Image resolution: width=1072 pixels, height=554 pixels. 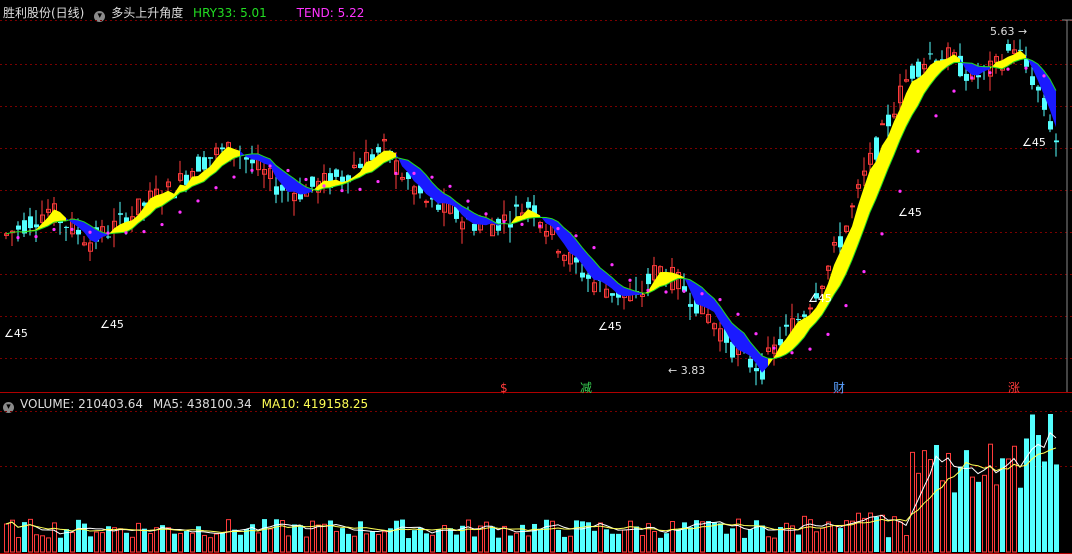 What do you see at coordinates (839, 388) in the screenshot?
I see `event-marker: 财` at bounding box center [839, 388].